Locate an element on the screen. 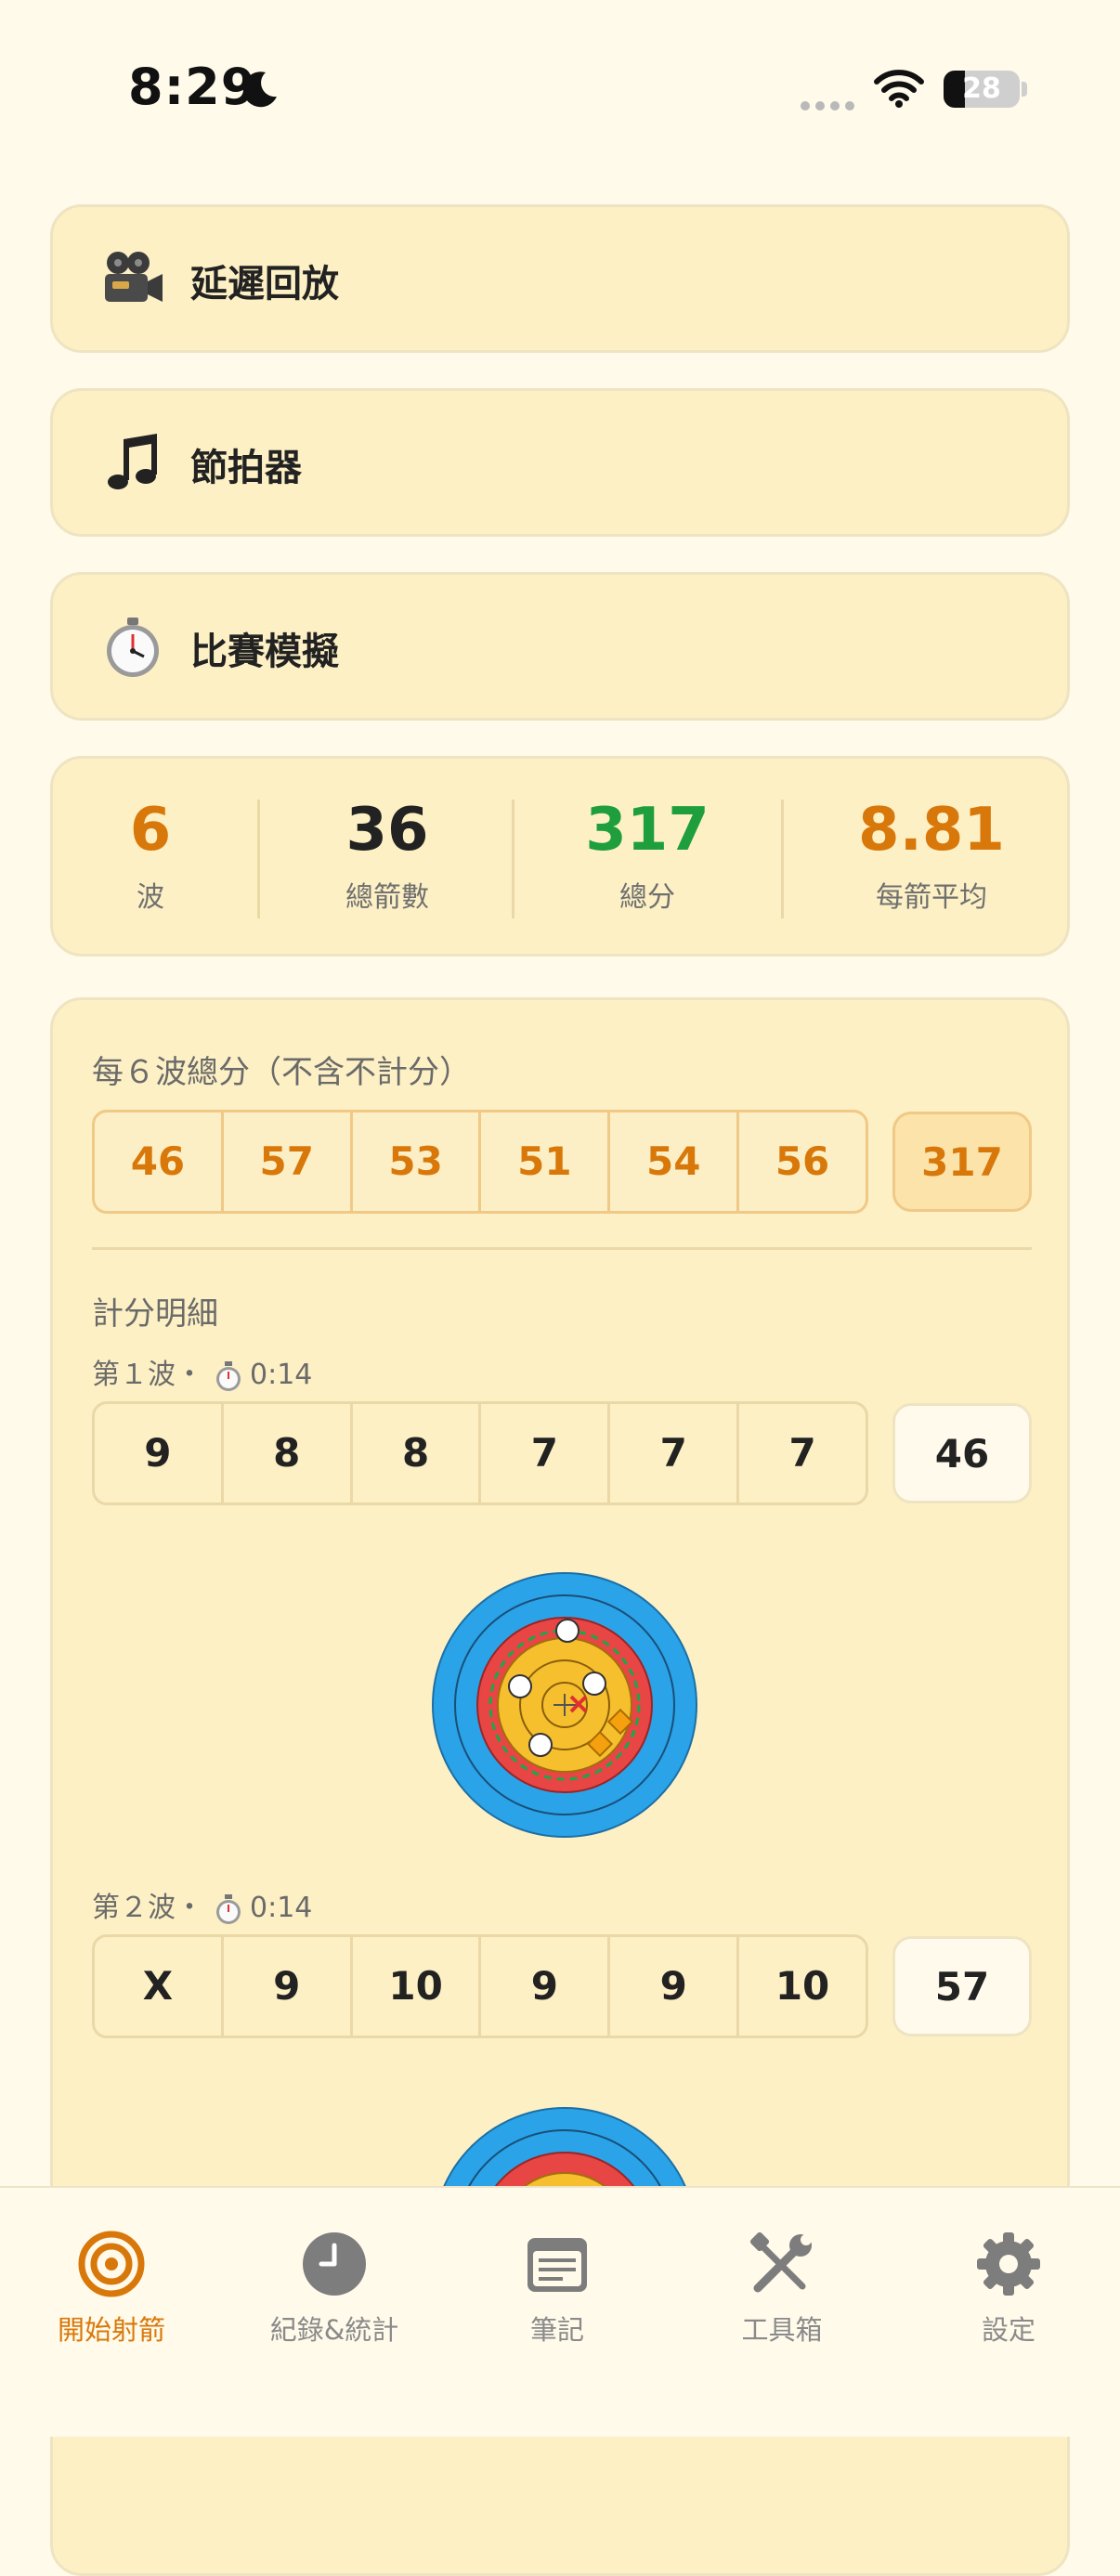 This screenshot has width=1120, height=2576. summary-title: 每６波總分（不含不計分） is located at coordinates (281, 1072).